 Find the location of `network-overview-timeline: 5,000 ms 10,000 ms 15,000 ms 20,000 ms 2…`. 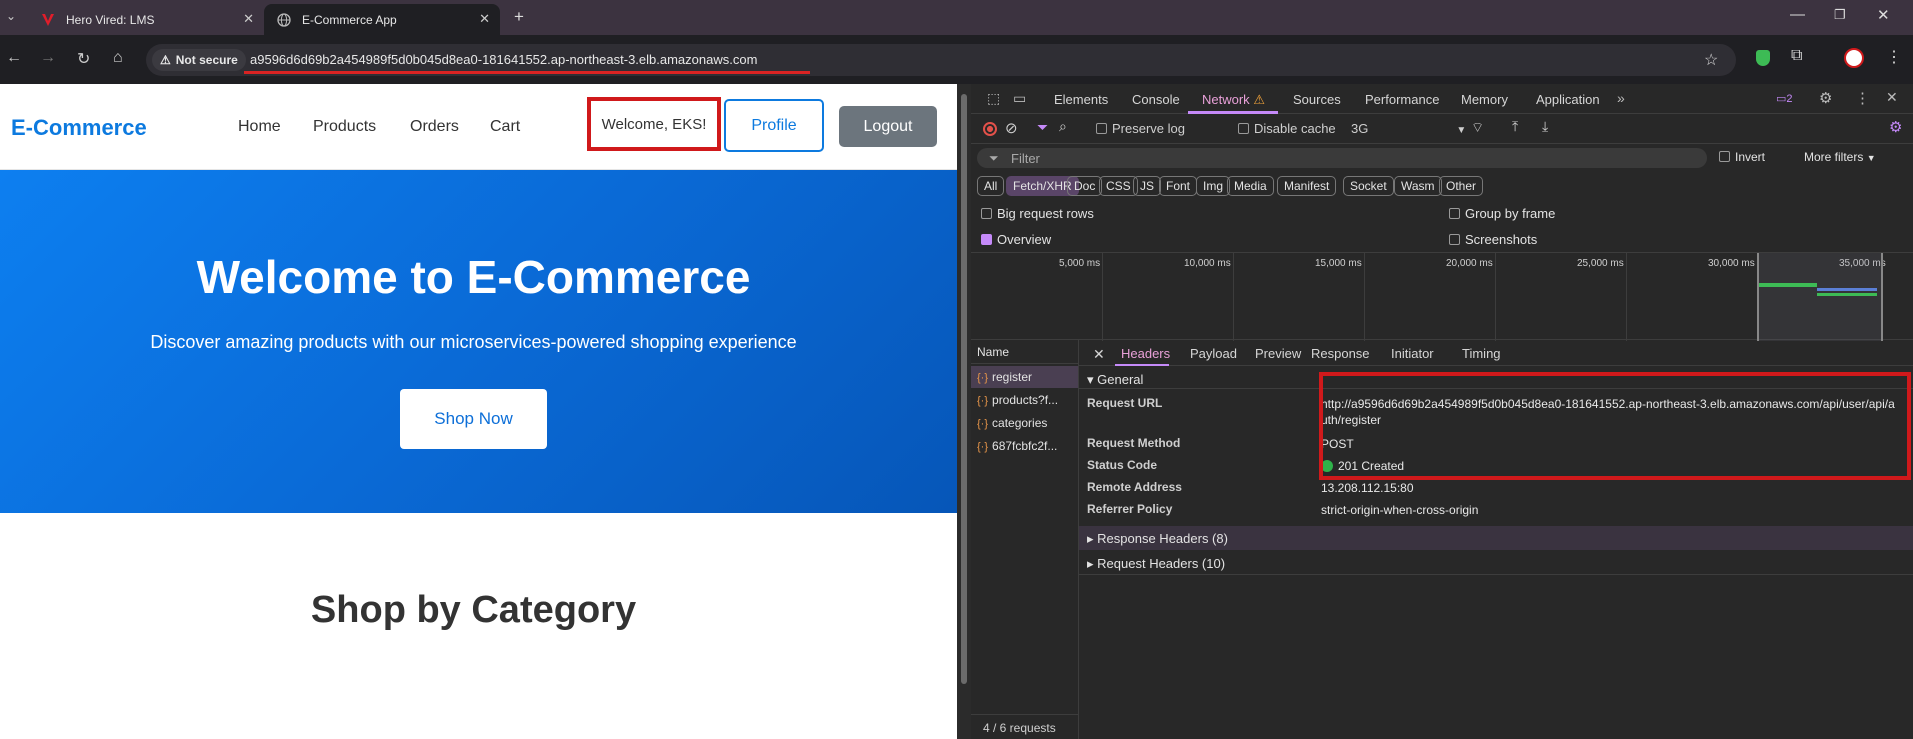

network-overview-timeline: 5,000 ms 10,000 ms 15,000 ms 20,000 ms 2… is located at coordinates (1442, 296).